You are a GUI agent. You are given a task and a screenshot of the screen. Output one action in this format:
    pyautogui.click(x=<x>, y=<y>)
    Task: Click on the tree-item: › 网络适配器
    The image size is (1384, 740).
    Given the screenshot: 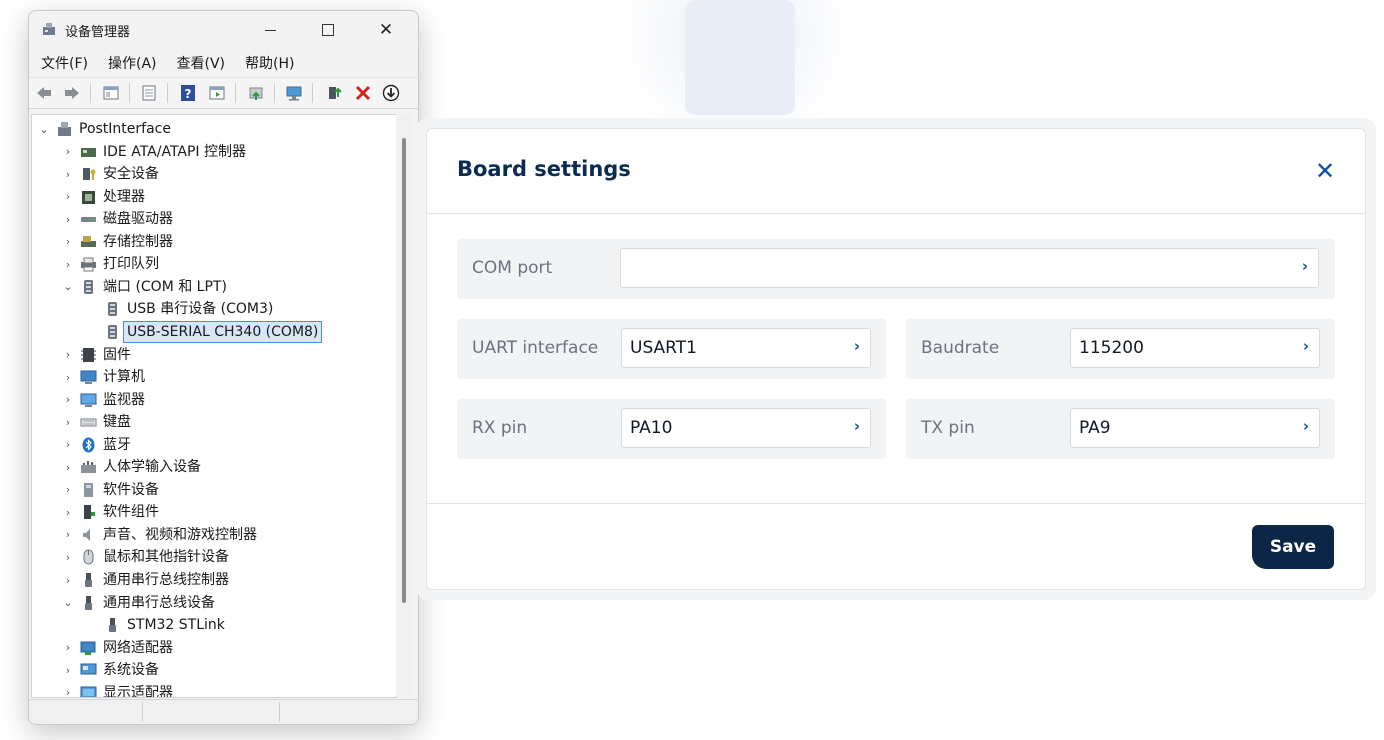 What is the action you would take?
    pyautogui.click(x=117, y=648)
    